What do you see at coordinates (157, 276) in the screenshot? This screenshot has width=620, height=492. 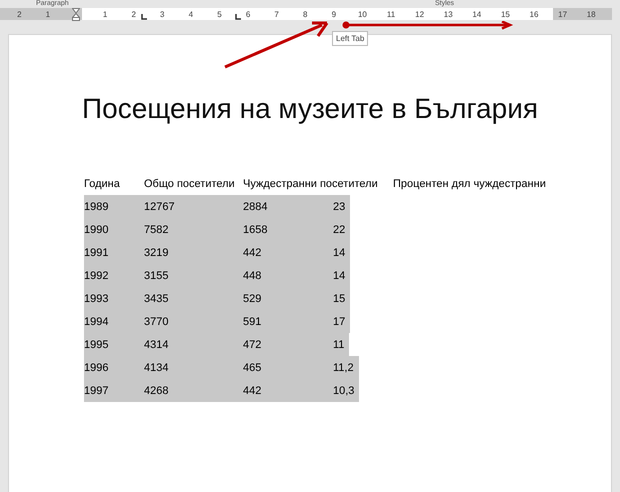 I see `table-cell-text: 3155` at bounding box center [157, 276].